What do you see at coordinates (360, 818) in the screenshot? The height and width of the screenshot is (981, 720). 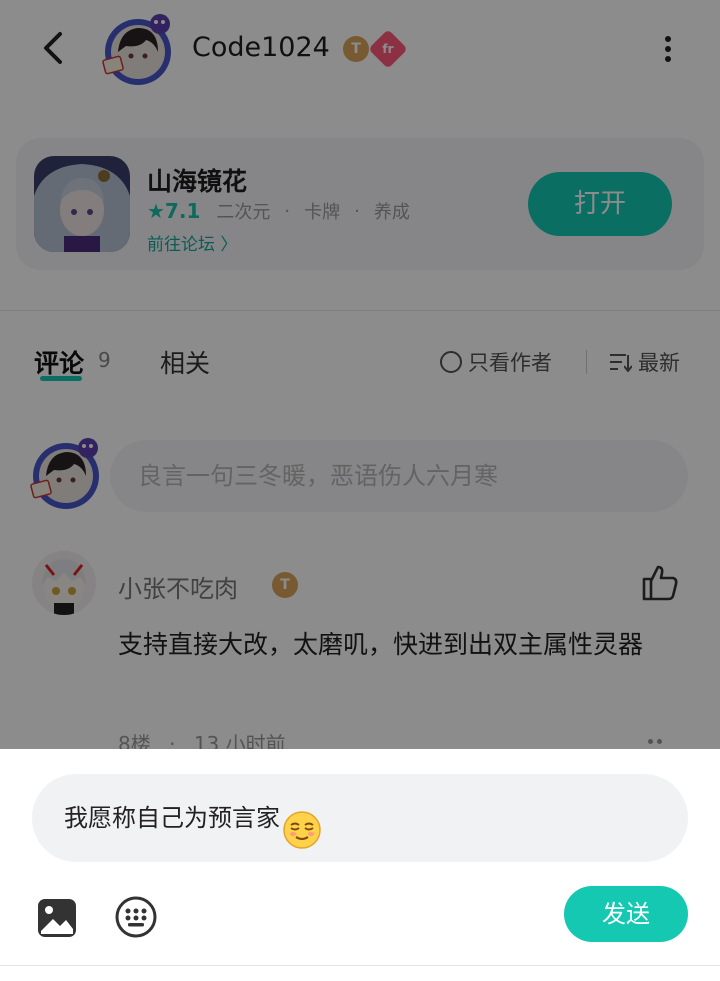 I see `reply-input: 我愿称自己为预言家` at bounding box center [360, 818].